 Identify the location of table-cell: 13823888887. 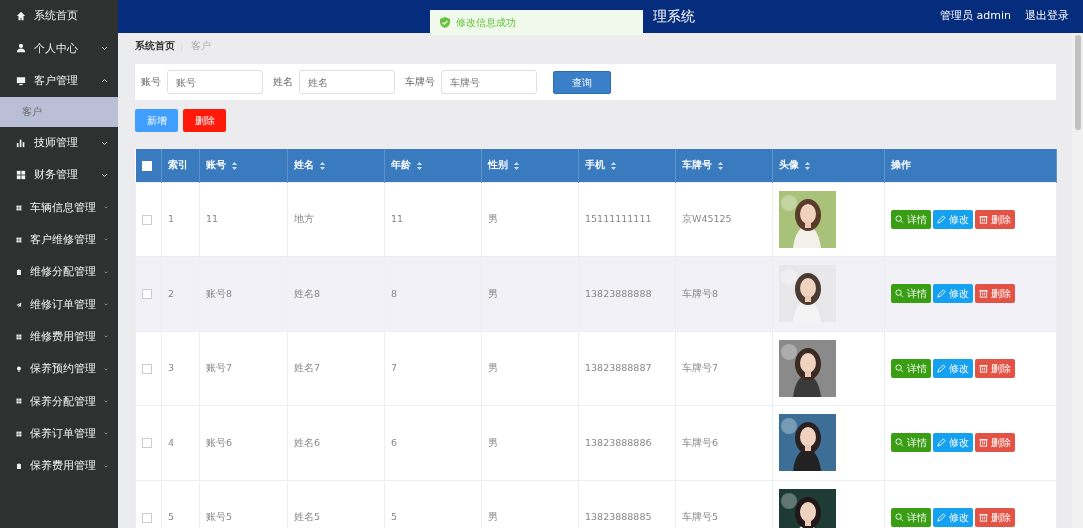
(618, 368).